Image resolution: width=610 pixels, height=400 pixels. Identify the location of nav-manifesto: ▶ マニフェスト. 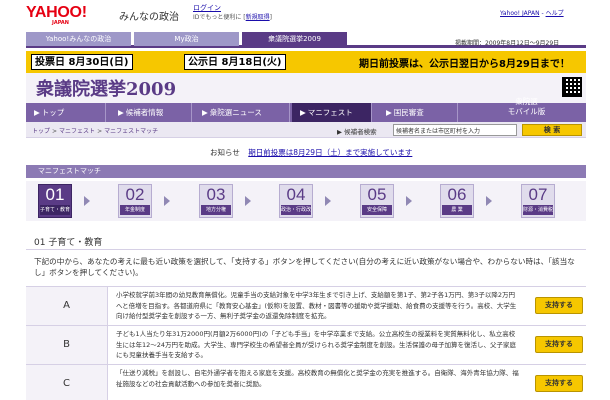
(332, 112).